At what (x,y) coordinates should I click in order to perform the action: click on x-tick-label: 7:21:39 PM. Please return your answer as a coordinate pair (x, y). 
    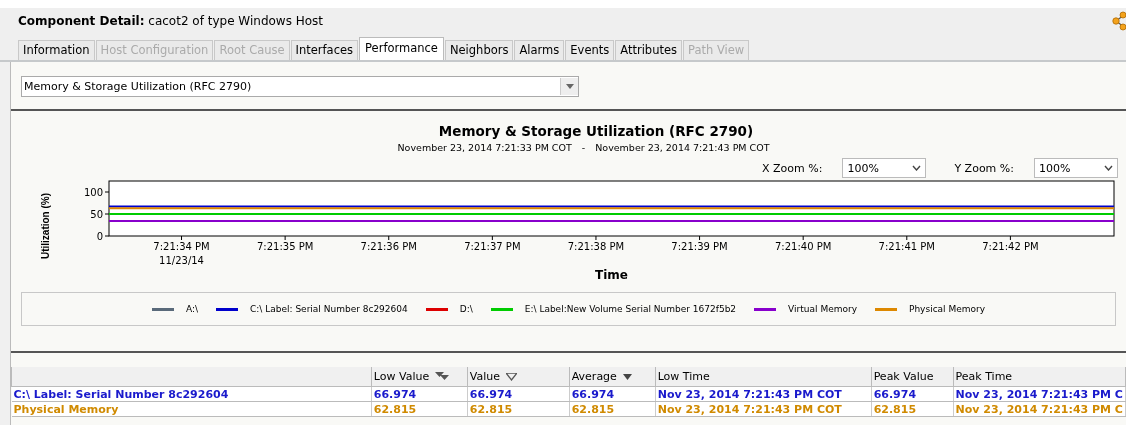
    Looking at the image, I should click on (699, 246).